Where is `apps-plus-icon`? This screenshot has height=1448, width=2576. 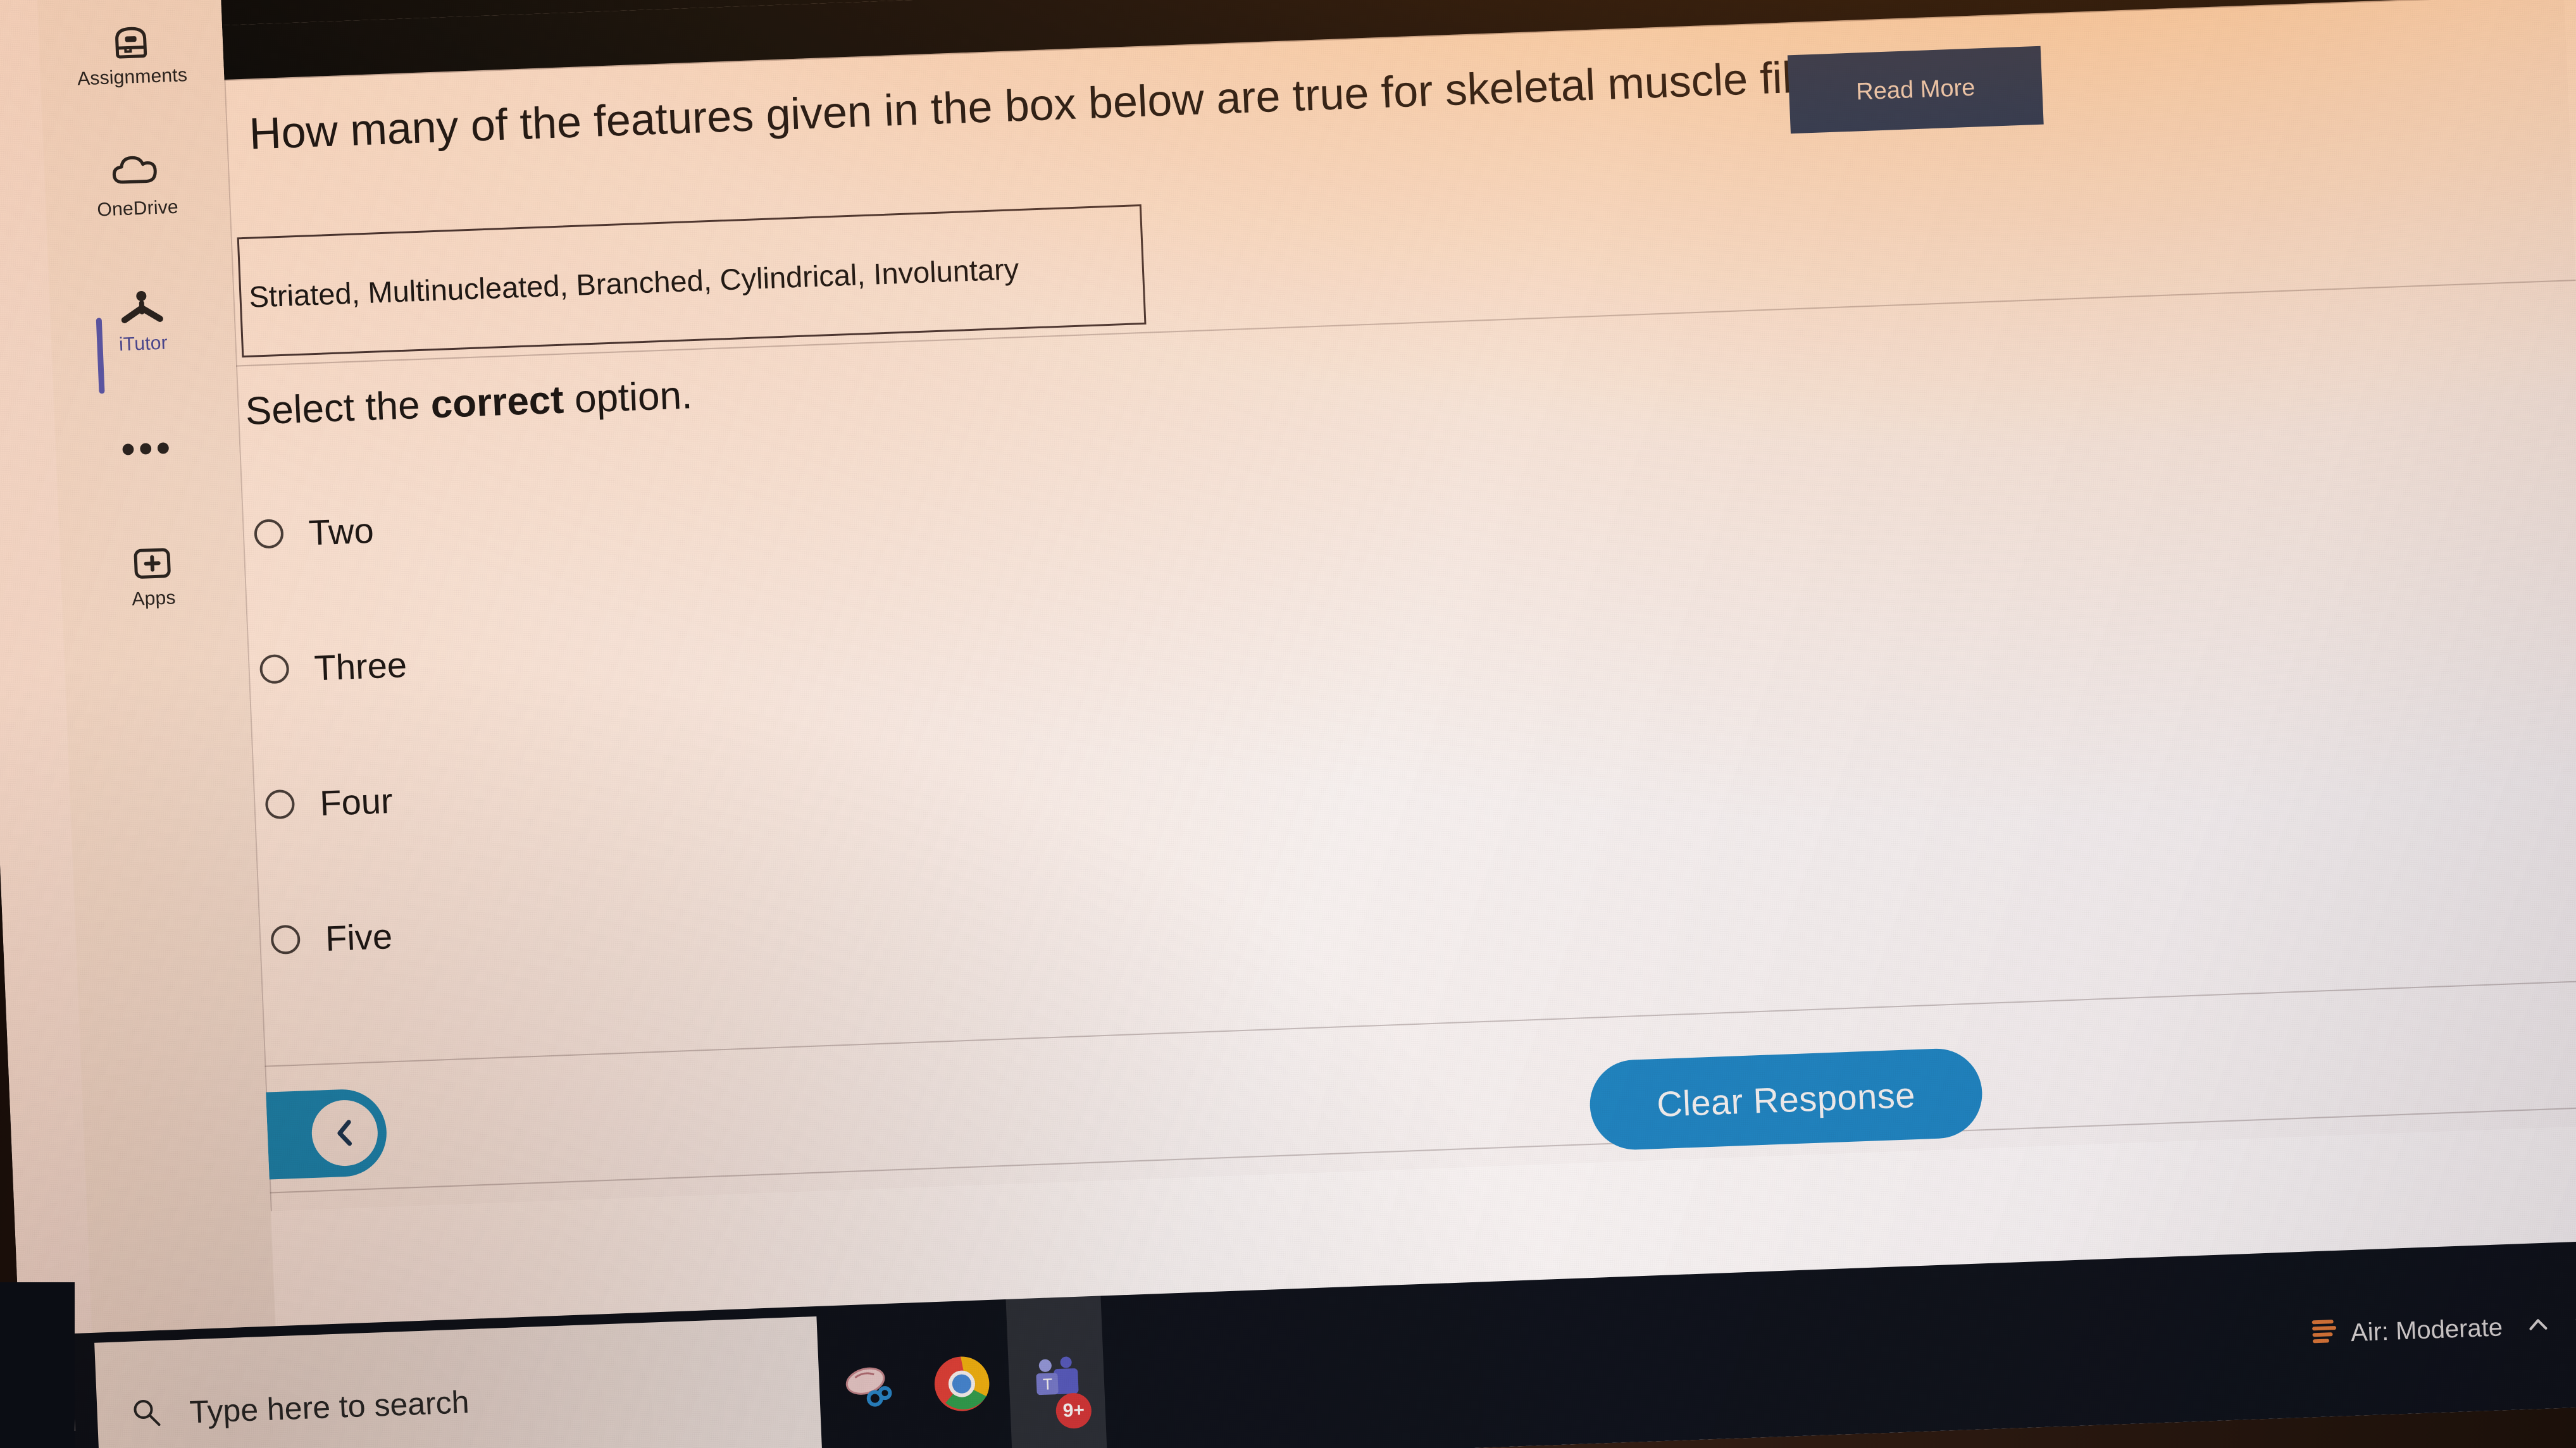 apps-plus-icon is located at coordinates (151, 563).